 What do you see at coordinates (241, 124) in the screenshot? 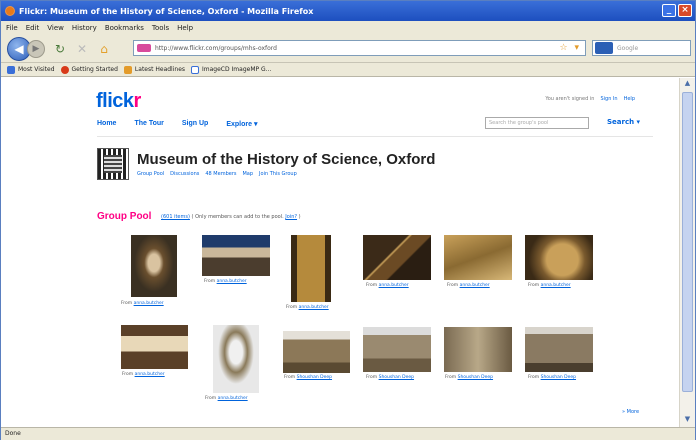
I see `nav-explore: Explore ▾` at bounding box center [241, 124].